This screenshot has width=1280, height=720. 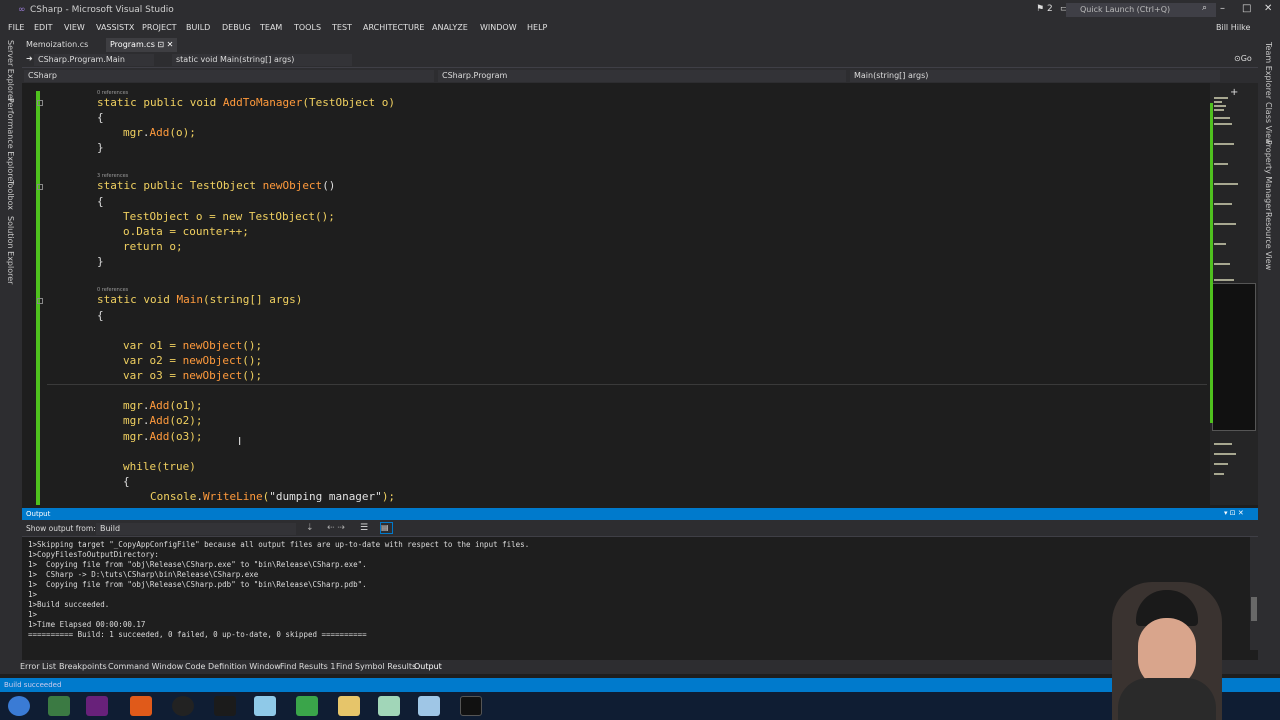 I want to click on menu-view: VIEW, so click(x=74, y=27).